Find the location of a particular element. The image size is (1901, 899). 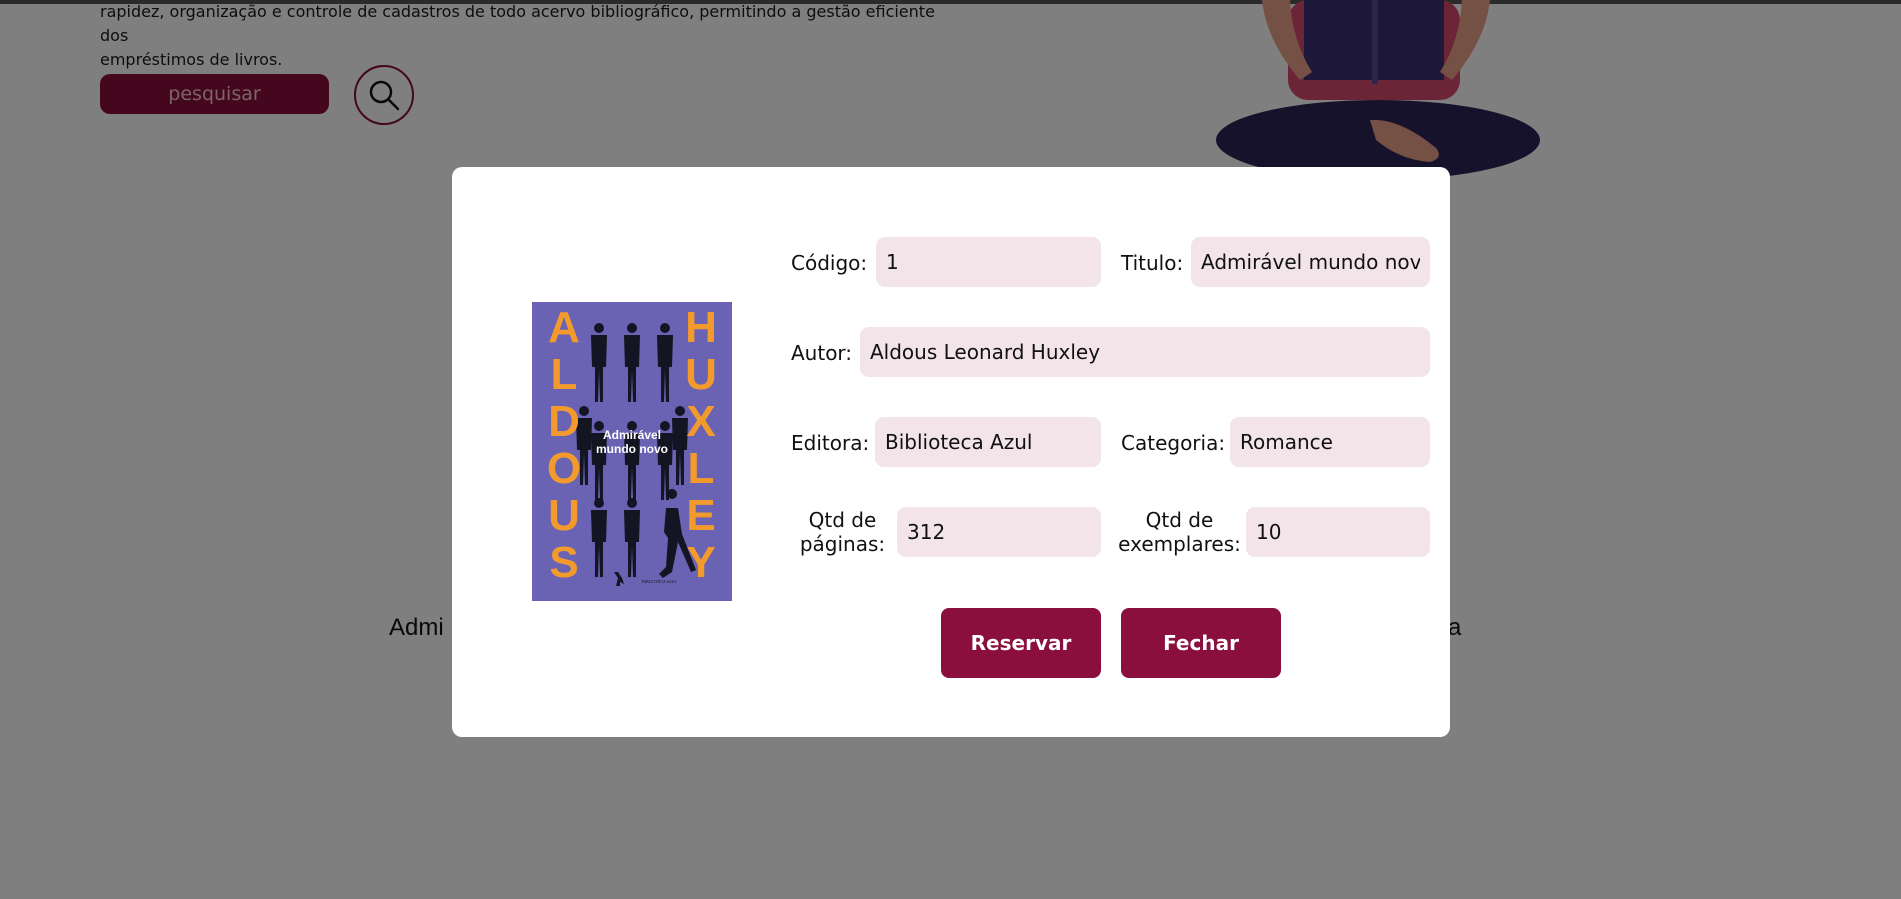

cover-letter: A is located at coordinates (564, 327).